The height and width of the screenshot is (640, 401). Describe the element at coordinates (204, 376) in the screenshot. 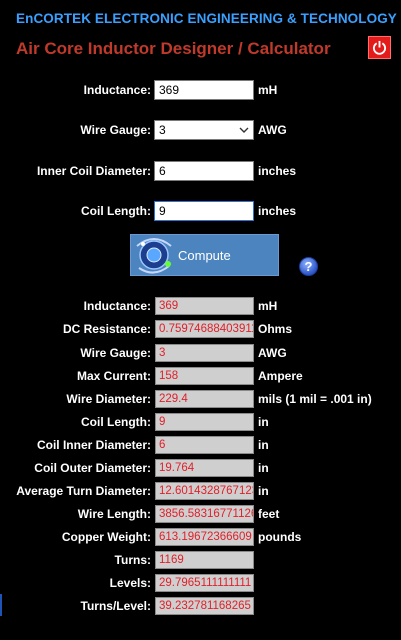

I see `result-value: 158` at that location.